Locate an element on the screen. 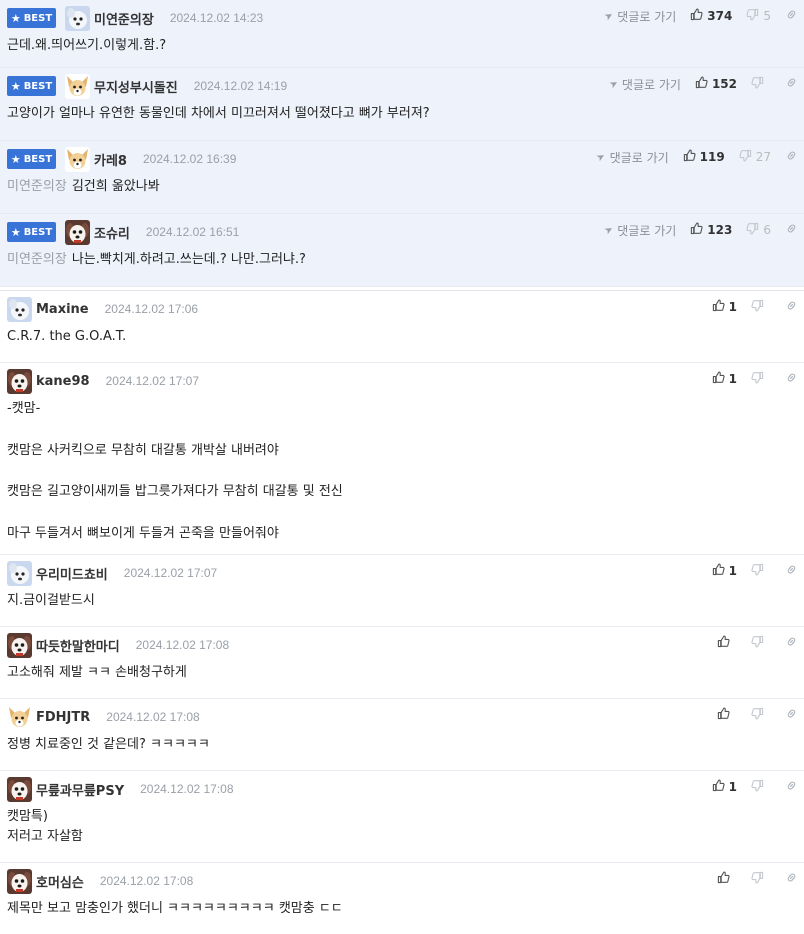 Image resolution: width=804 pixels, height=934 pixels. comment-text-line: 근데.왜.띄어쓰기.이렇게.함.? is located at coordinates (405, 46).